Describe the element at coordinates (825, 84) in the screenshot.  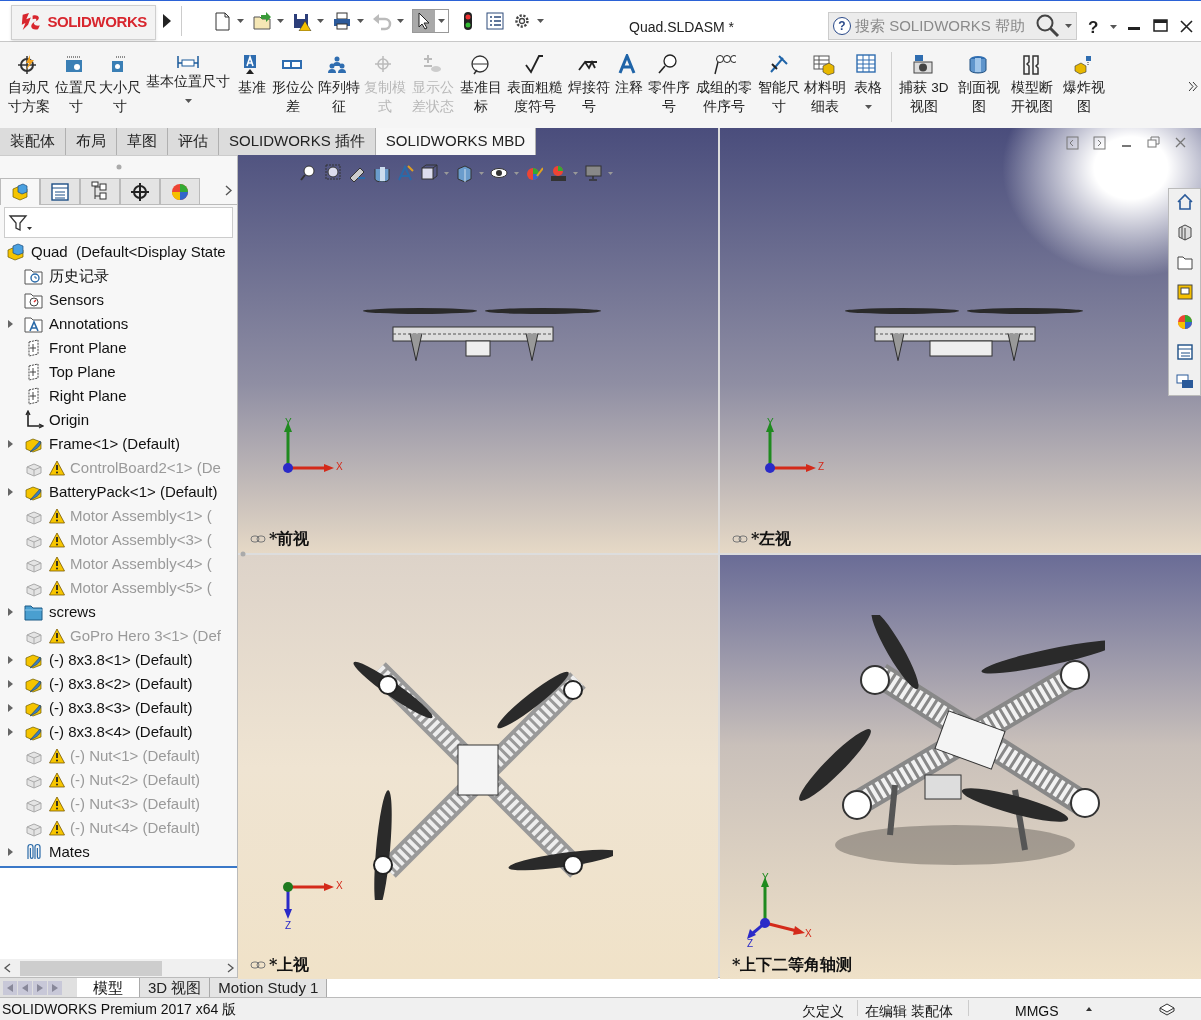
I see `ribbon-button: 材料明细表` at that location.